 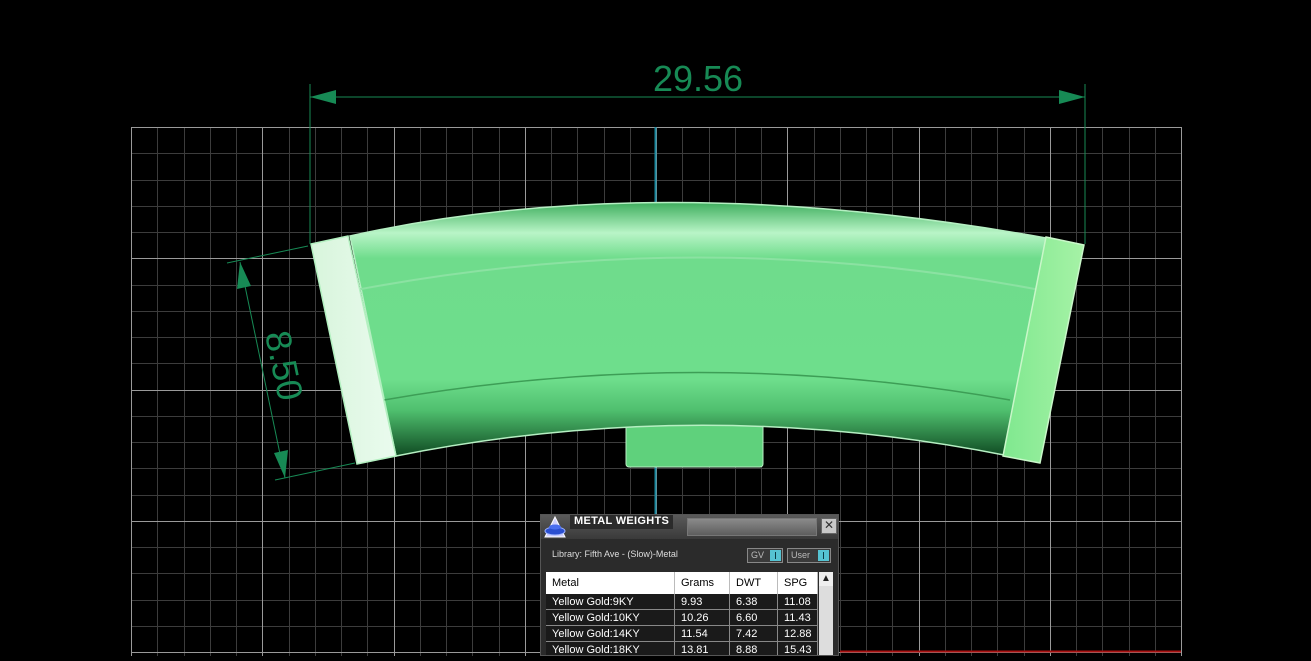 I want to click on dwt-cell: 6.60, so click(x=753, y=617).